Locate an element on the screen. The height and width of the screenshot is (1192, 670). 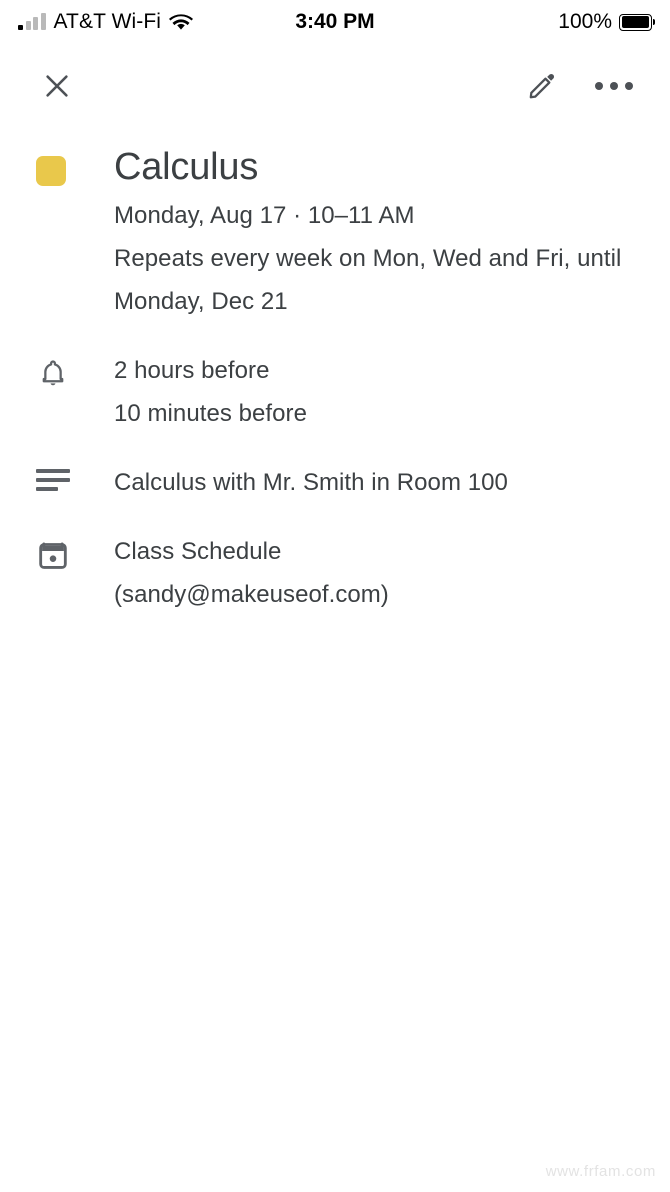
cellular-signal-icon is located at coordinates (32, 21).